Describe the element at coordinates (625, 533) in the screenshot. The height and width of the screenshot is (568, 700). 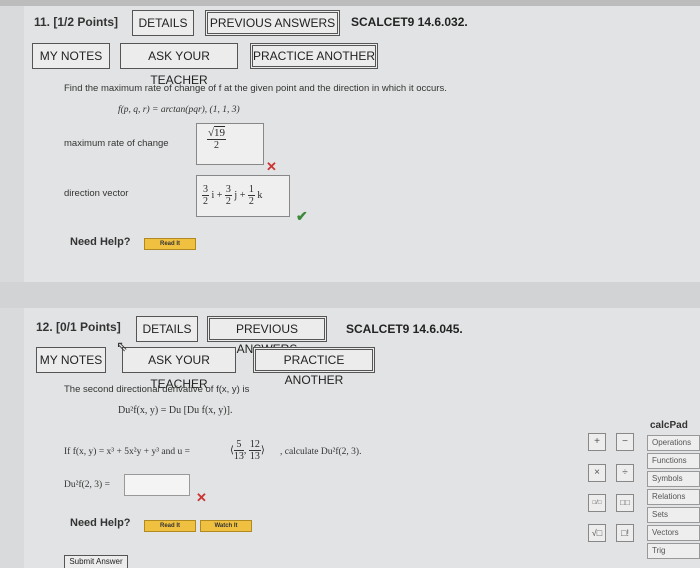
I see `factorial-button: □!` at that location.